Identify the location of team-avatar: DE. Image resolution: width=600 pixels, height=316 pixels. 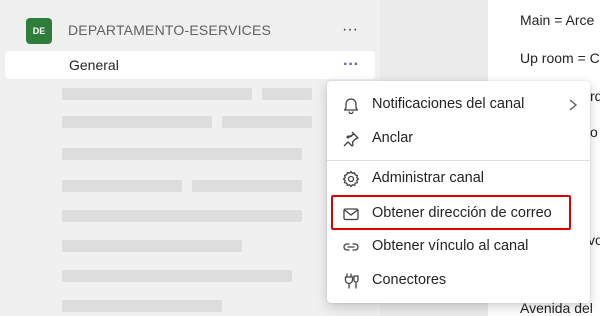
(39, 31).